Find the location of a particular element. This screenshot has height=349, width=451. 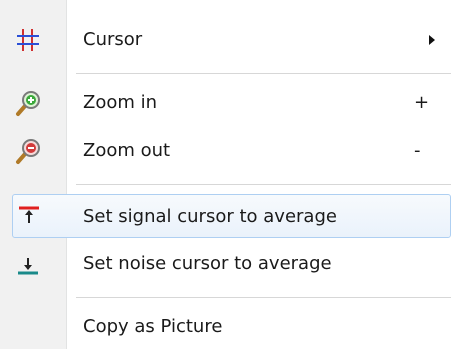

menu-item-copy-as-picture: Copy as Picture is located at coordinates (225, 327).